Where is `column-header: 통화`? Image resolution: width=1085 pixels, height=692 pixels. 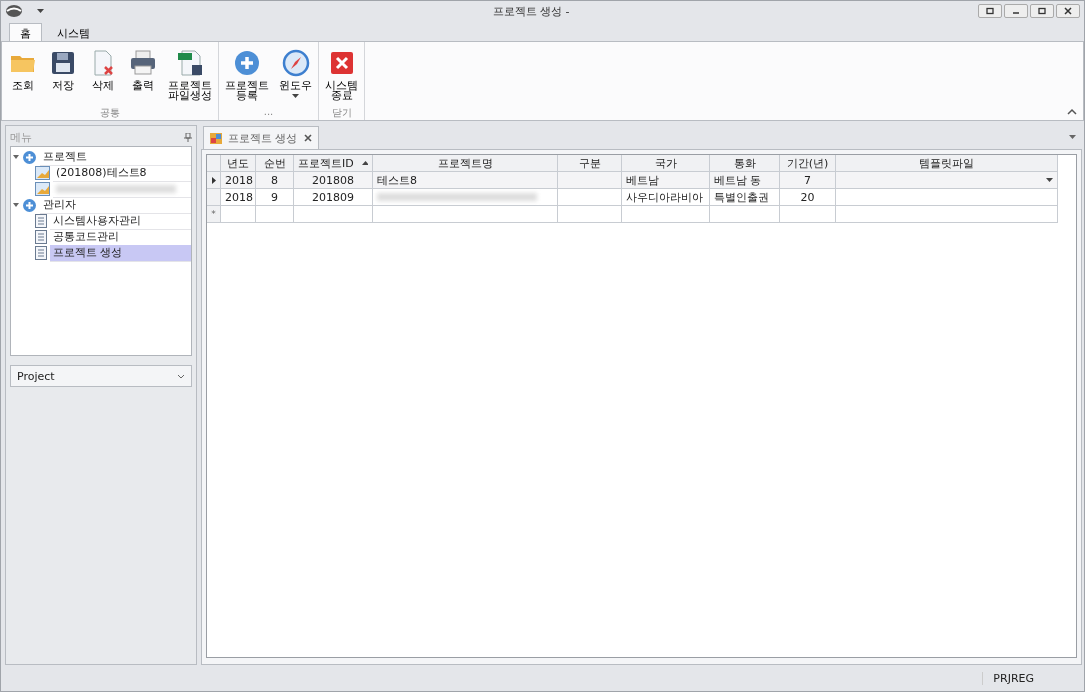 column-header: 통화 is located at coordinates (745, 163).